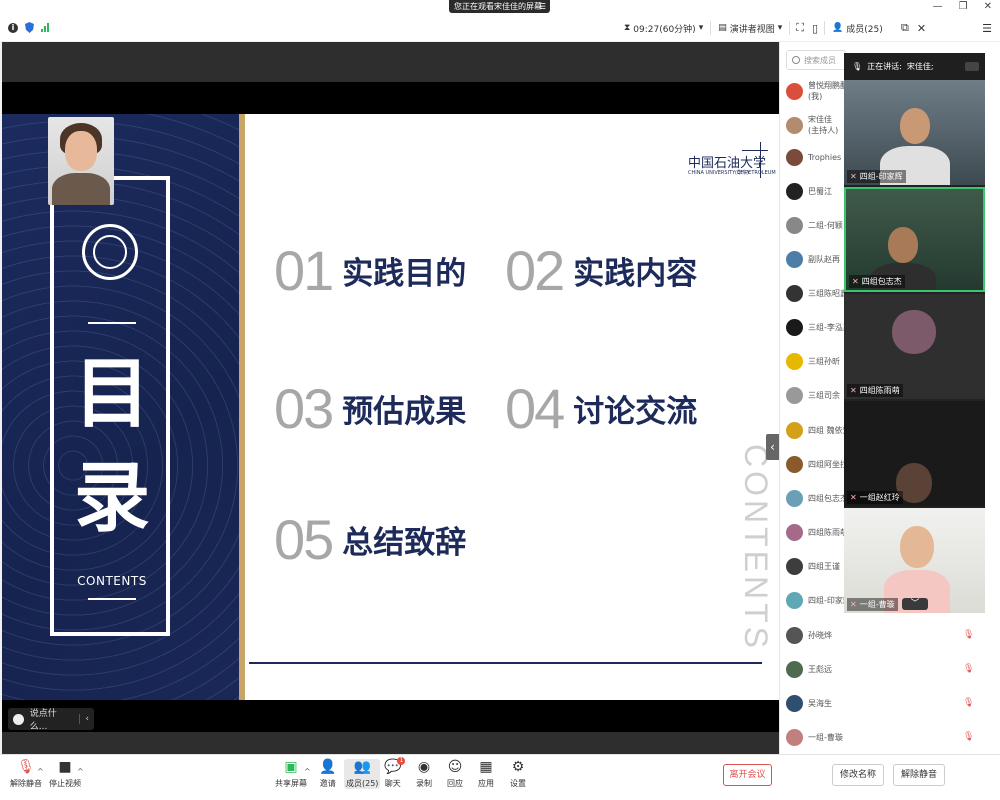  What do you see at coordinates (914, 66) in the screenshot?
I see `speaking-indicator: 🎙 正在讲话: 宋佳佳;` at bounding box center [914, 66].